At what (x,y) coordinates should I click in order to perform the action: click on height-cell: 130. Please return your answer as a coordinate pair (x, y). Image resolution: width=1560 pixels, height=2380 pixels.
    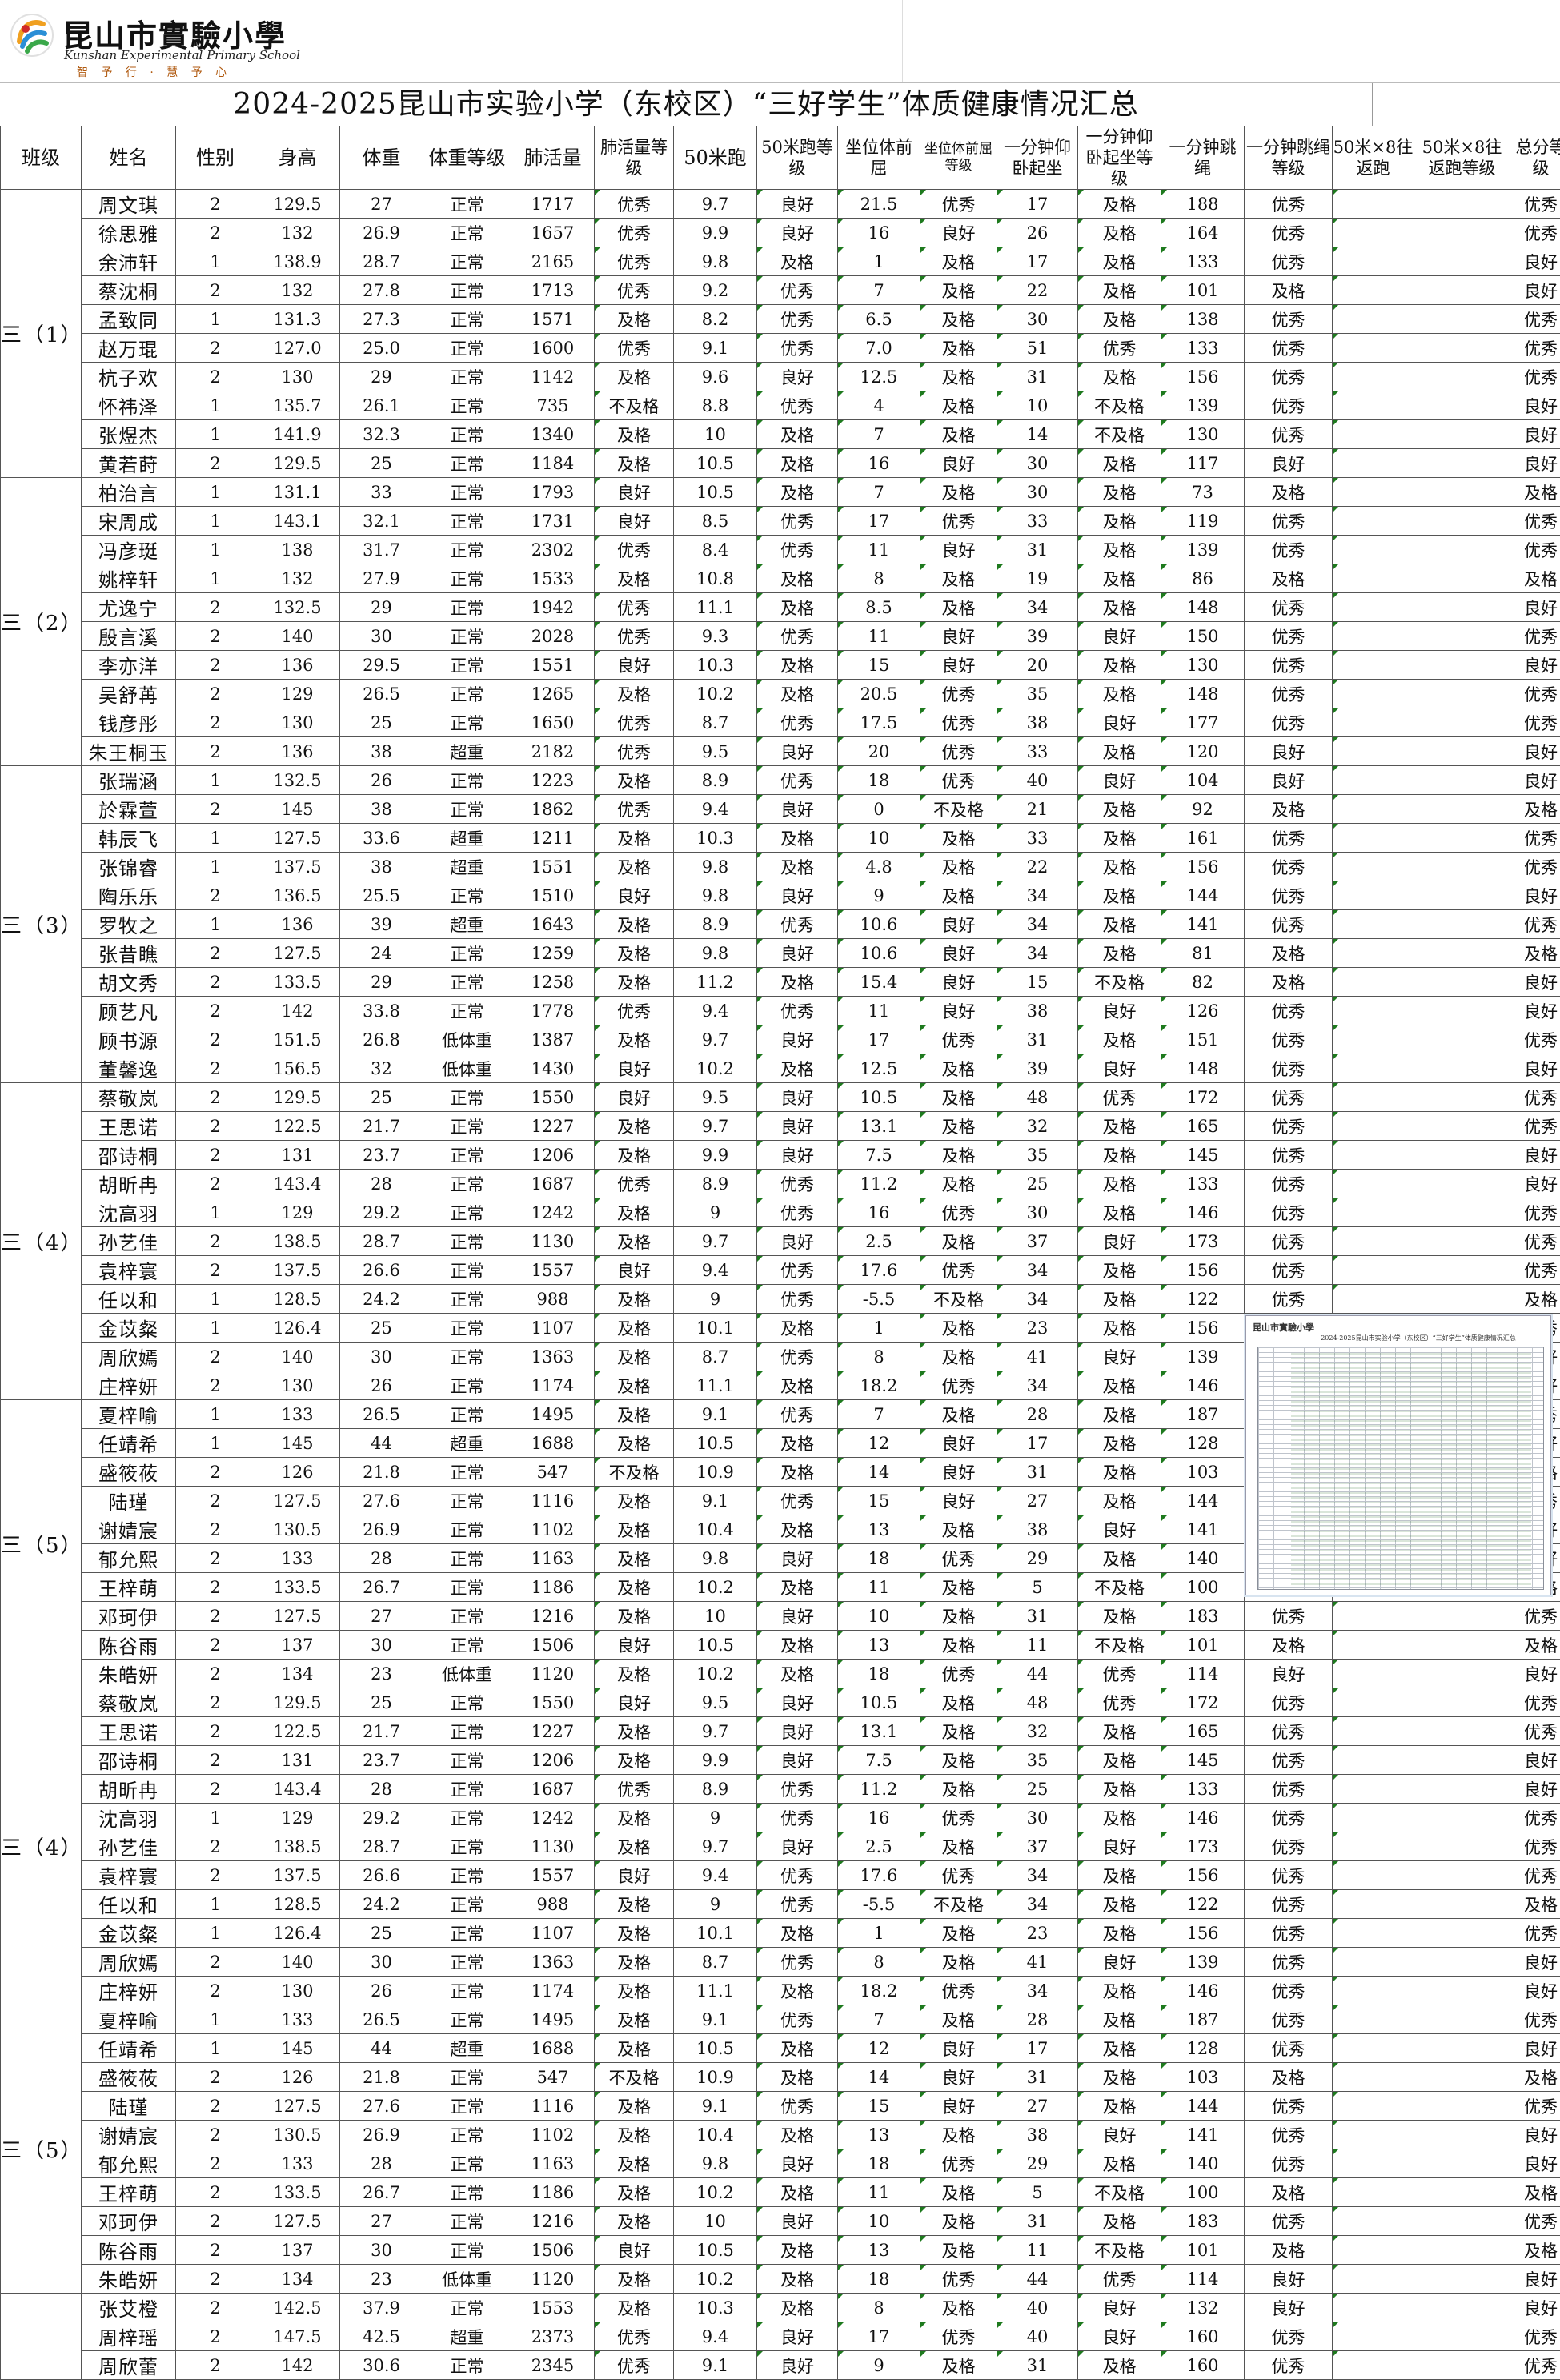
    Looking at the image, I should click on (297, 377).